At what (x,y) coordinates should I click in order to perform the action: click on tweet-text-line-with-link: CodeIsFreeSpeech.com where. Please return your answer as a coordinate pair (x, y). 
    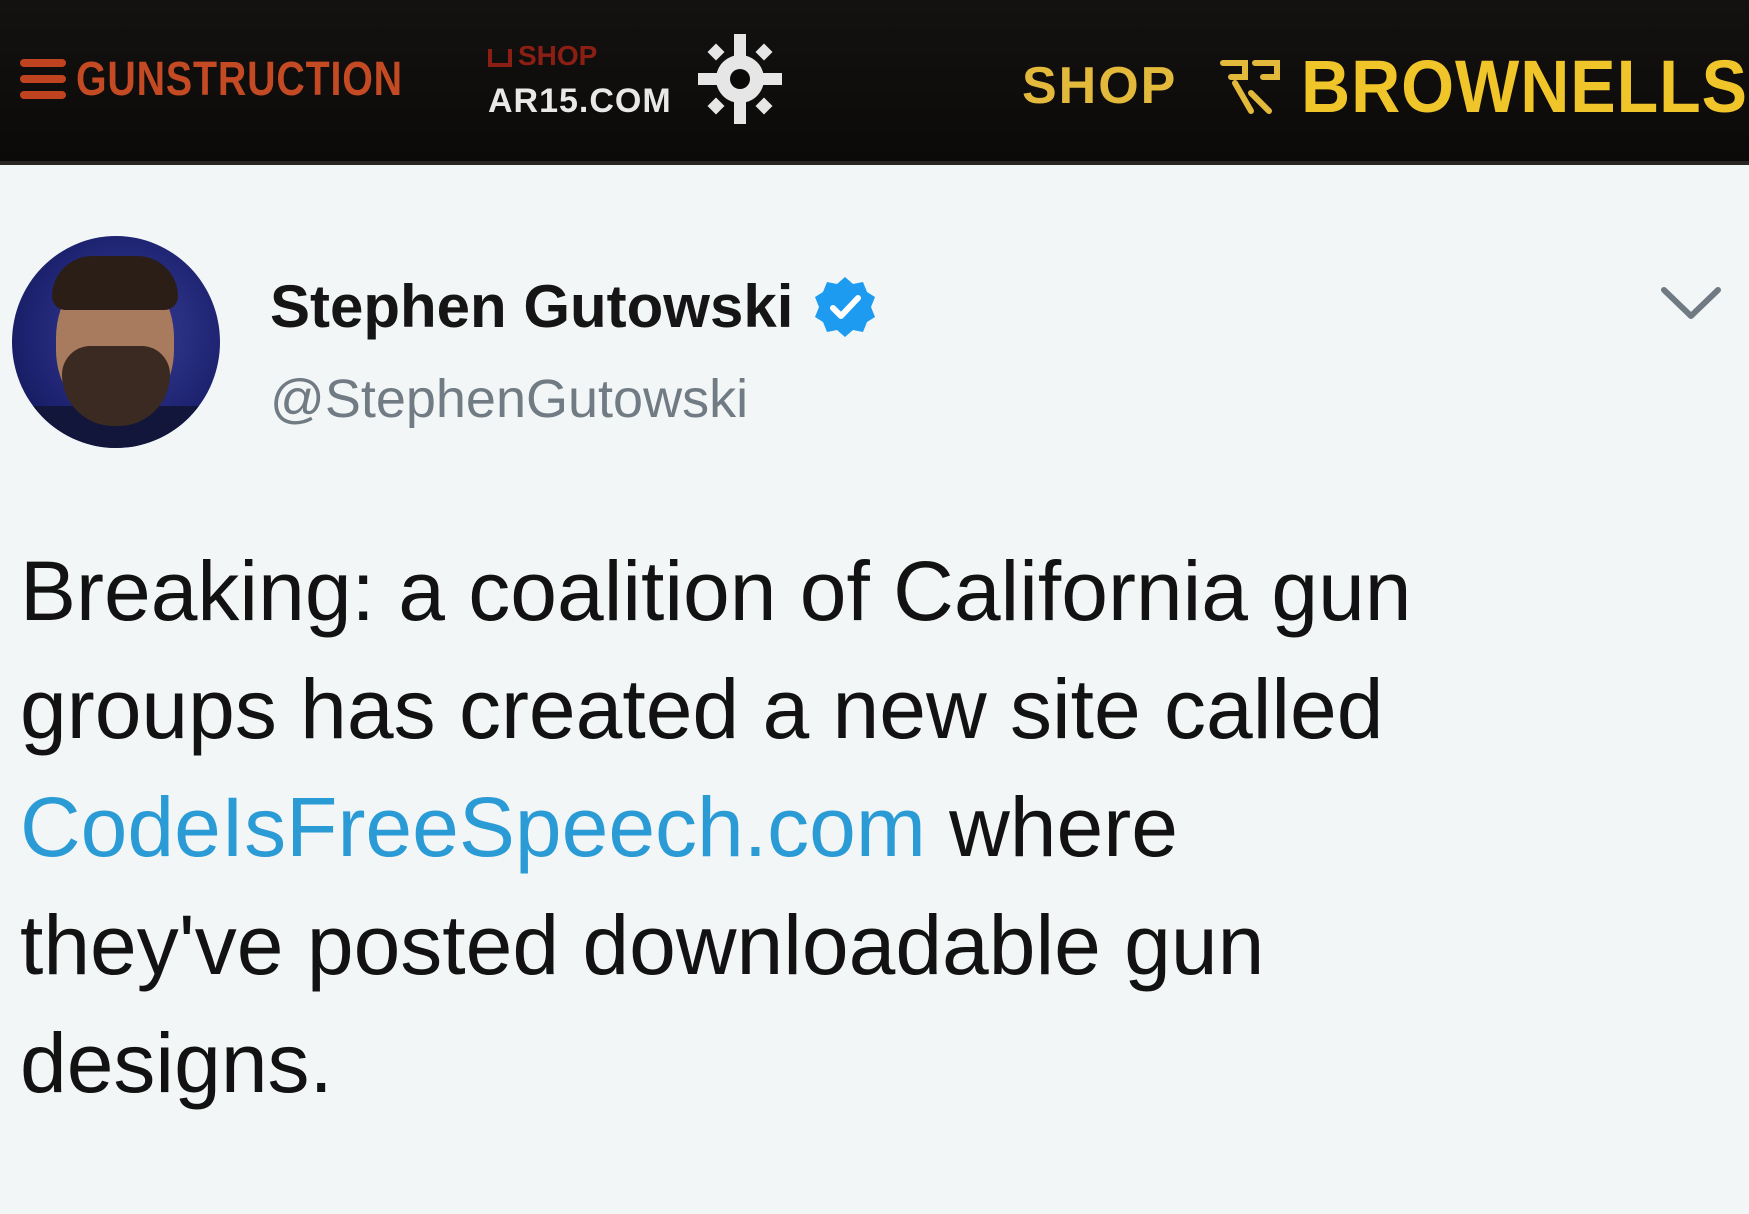
    Looking at the image, I should click on (870, 827).